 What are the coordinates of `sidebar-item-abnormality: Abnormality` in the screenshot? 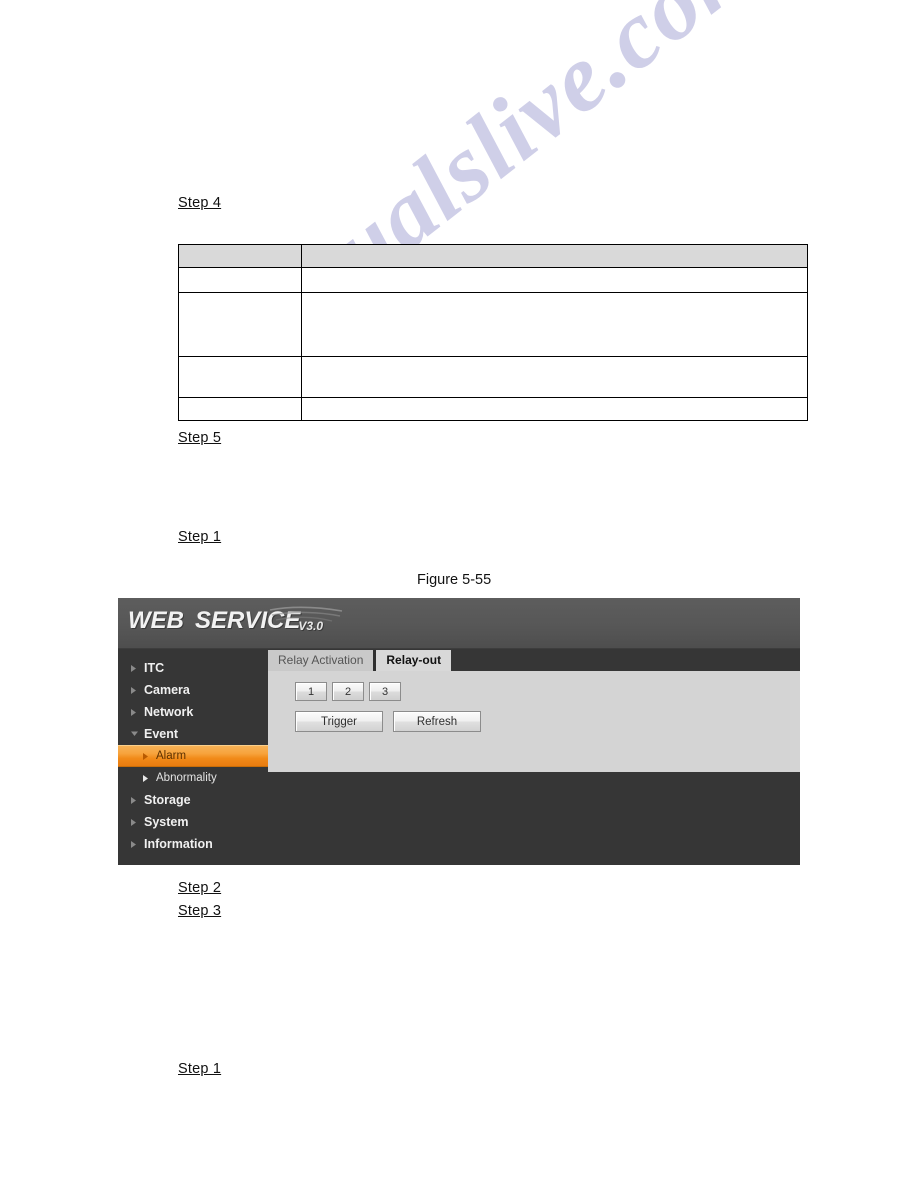 It's located at (193, 778).